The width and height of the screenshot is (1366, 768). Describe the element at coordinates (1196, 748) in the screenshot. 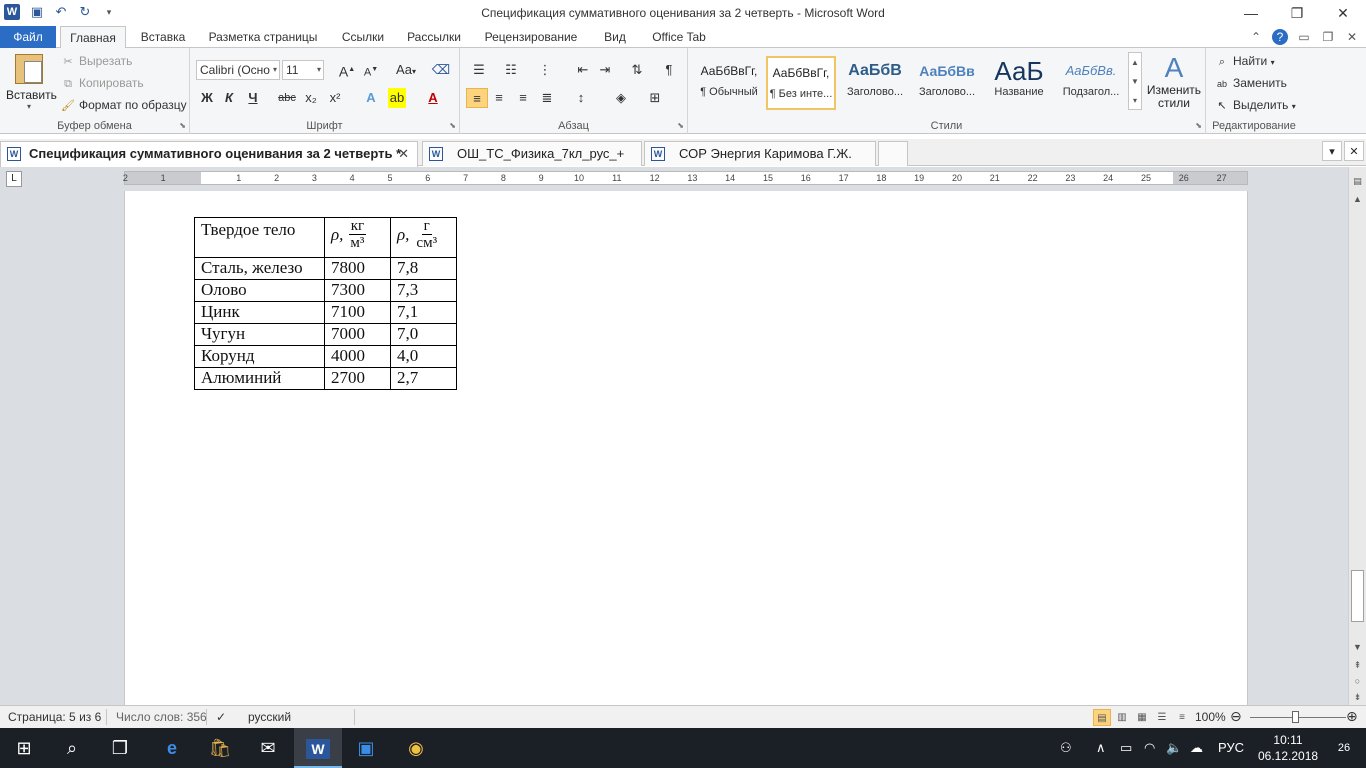

I see `sync-icon: ☁` at that location.